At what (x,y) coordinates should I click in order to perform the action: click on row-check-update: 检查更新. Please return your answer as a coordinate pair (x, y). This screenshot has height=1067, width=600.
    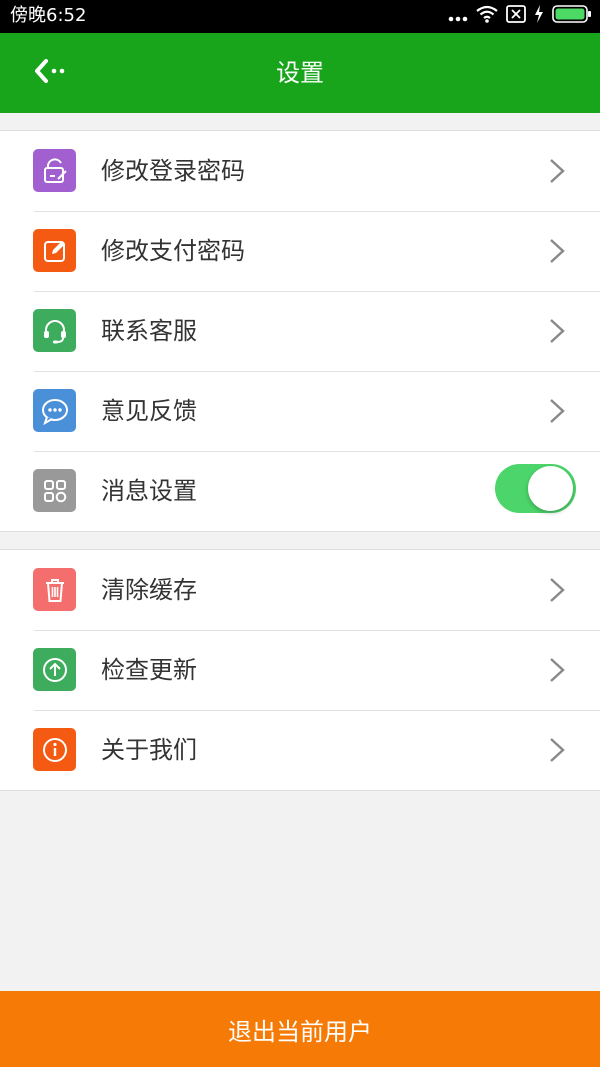
    Looking at the image, I should click on (300, 670).